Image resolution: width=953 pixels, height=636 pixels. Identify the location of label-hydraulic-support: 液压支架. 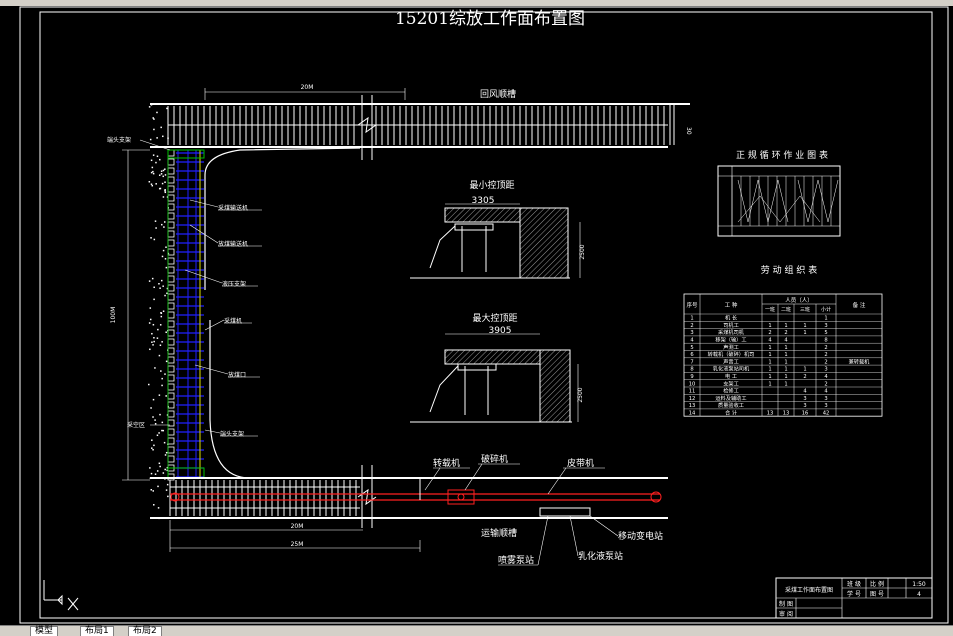
(234, 284).